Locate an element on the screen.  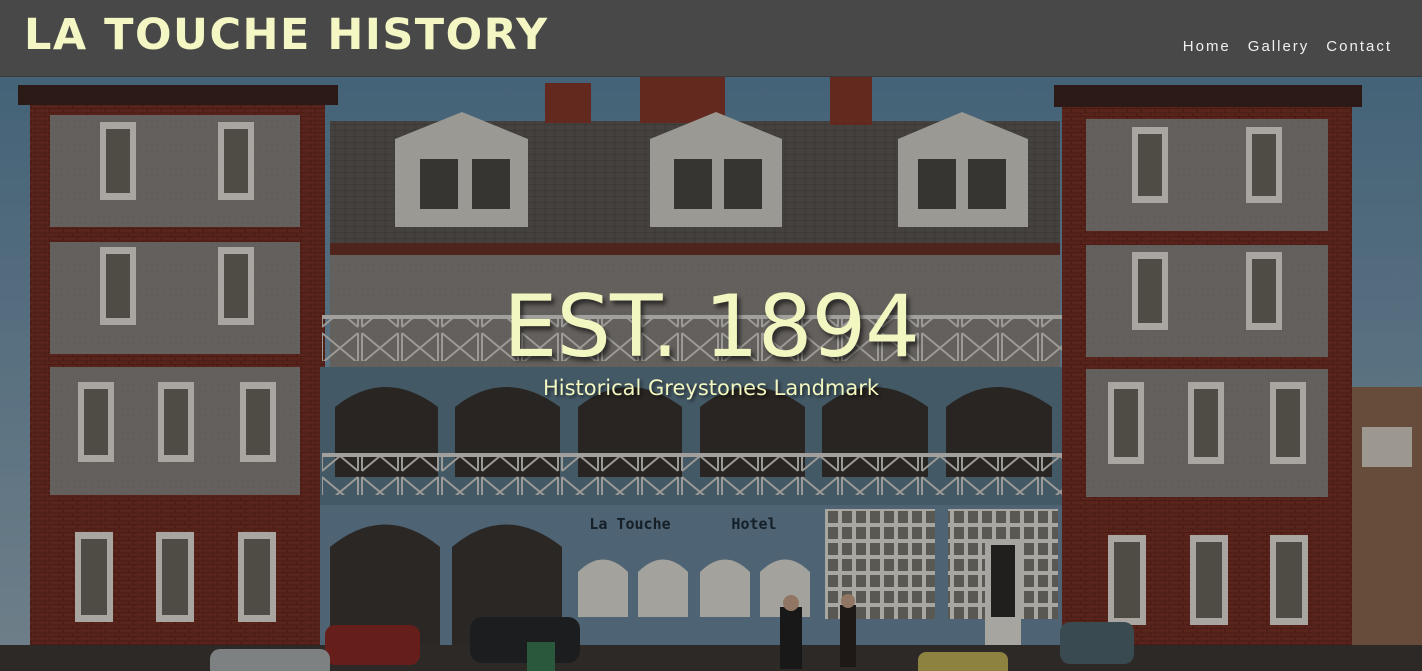
hero-subheading: Historical Greystones Landmark is located at coordinates (711, 388).